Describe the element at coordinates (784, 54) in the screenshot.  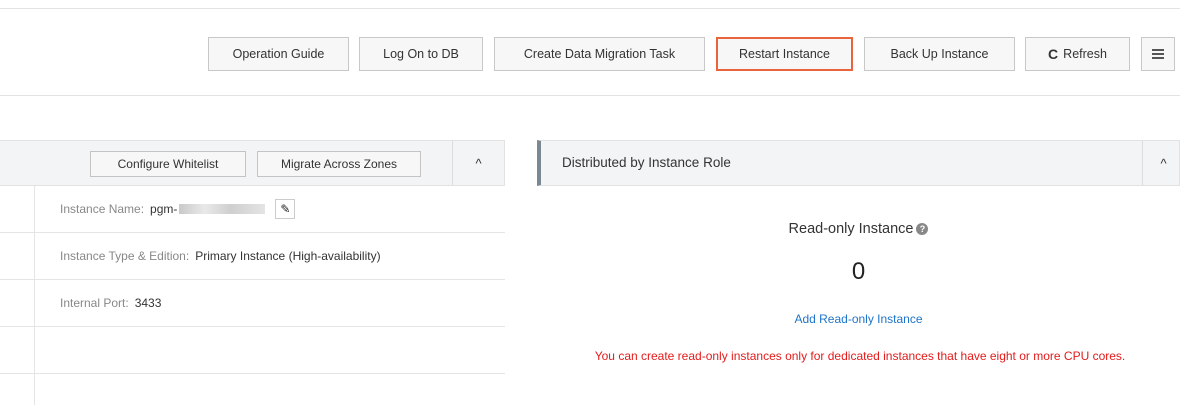
I see `restart-instance-button: Restart Instance` at that location.